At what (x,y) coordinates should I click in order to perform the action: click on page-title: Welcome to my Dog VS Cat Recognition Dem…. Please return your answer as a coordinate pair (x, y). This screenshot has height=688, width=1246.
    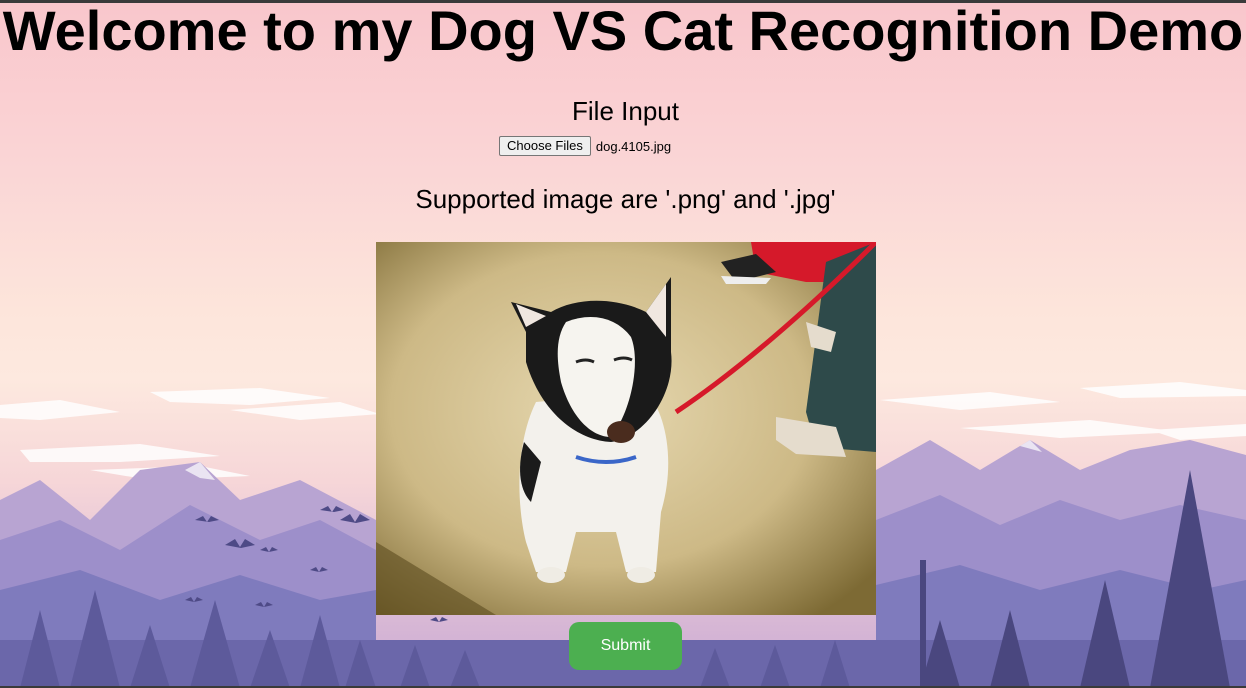
    Looking at the image, I should click on (623, 31).